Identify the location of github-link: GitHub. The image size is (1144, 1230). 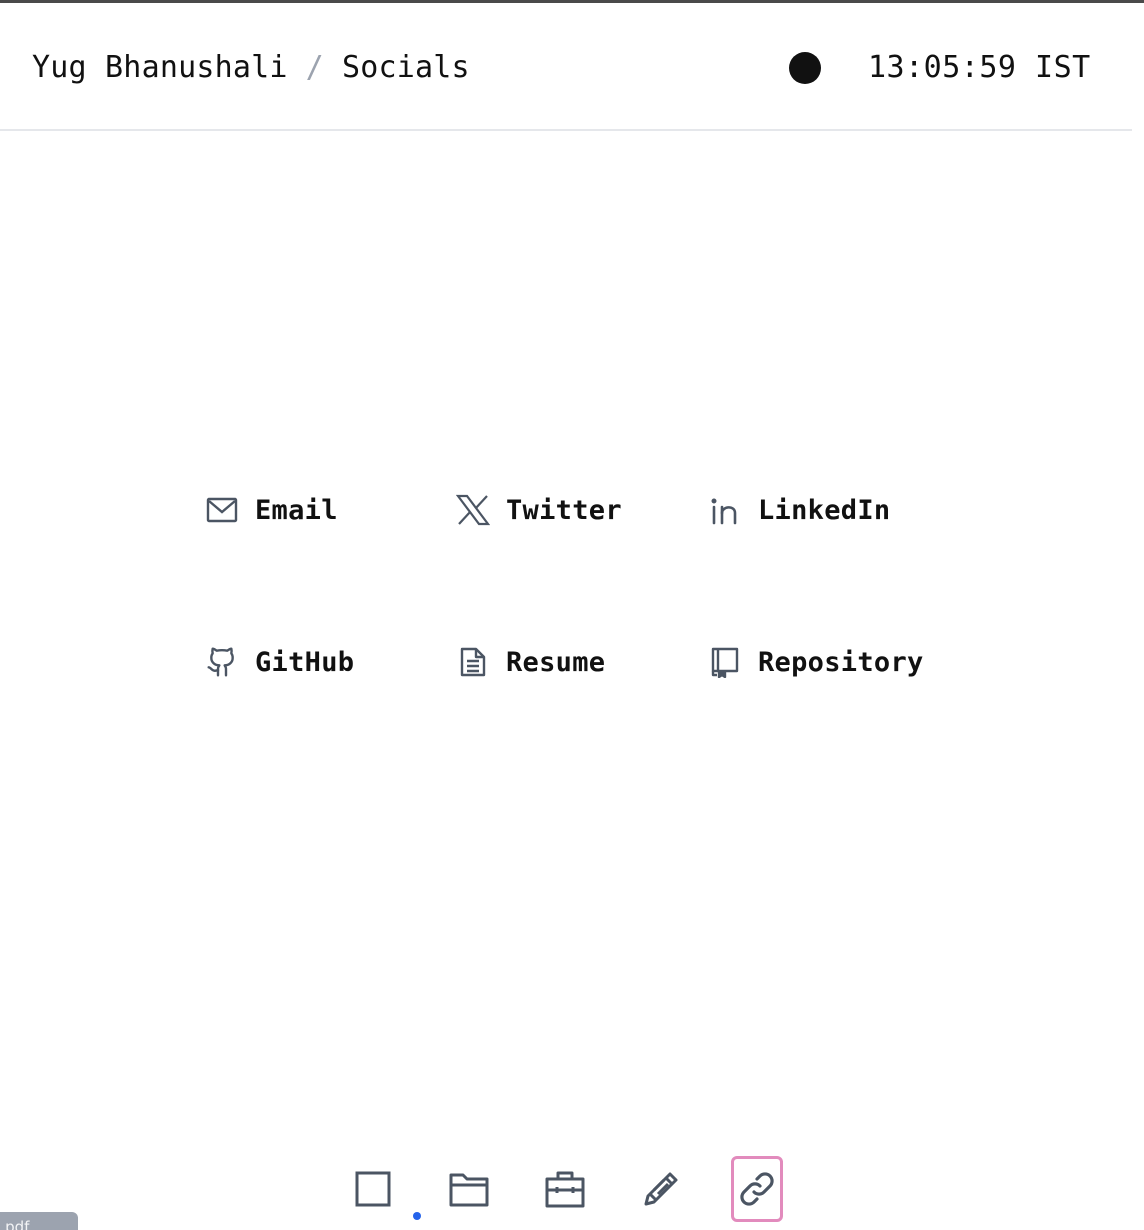
(279, 662).